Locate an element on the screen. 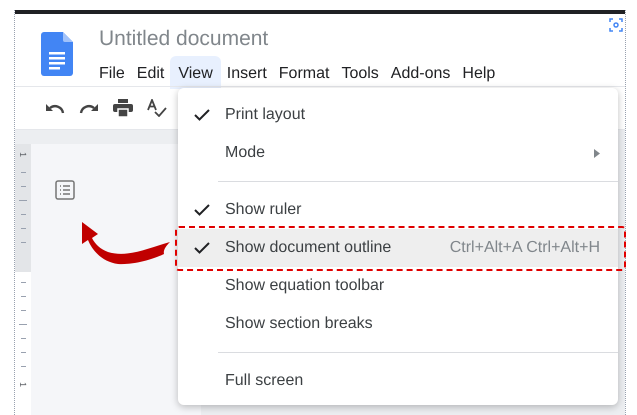  document-title: Untitled document is located at coordinates (300, 39).